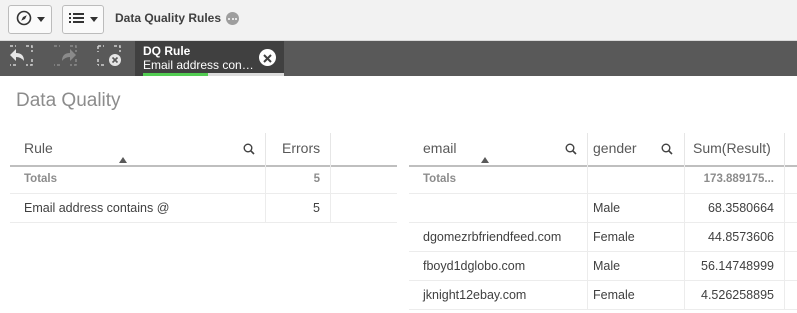  I want to click on table-row: Male 68.3580664, so click(603, 208).